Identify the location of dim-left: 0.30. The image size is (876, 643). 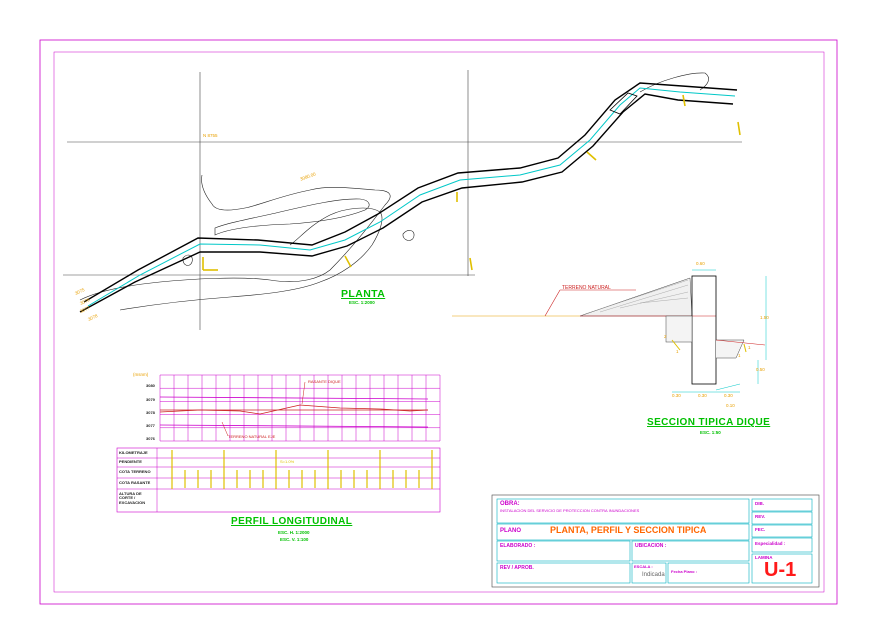
(676, 395).